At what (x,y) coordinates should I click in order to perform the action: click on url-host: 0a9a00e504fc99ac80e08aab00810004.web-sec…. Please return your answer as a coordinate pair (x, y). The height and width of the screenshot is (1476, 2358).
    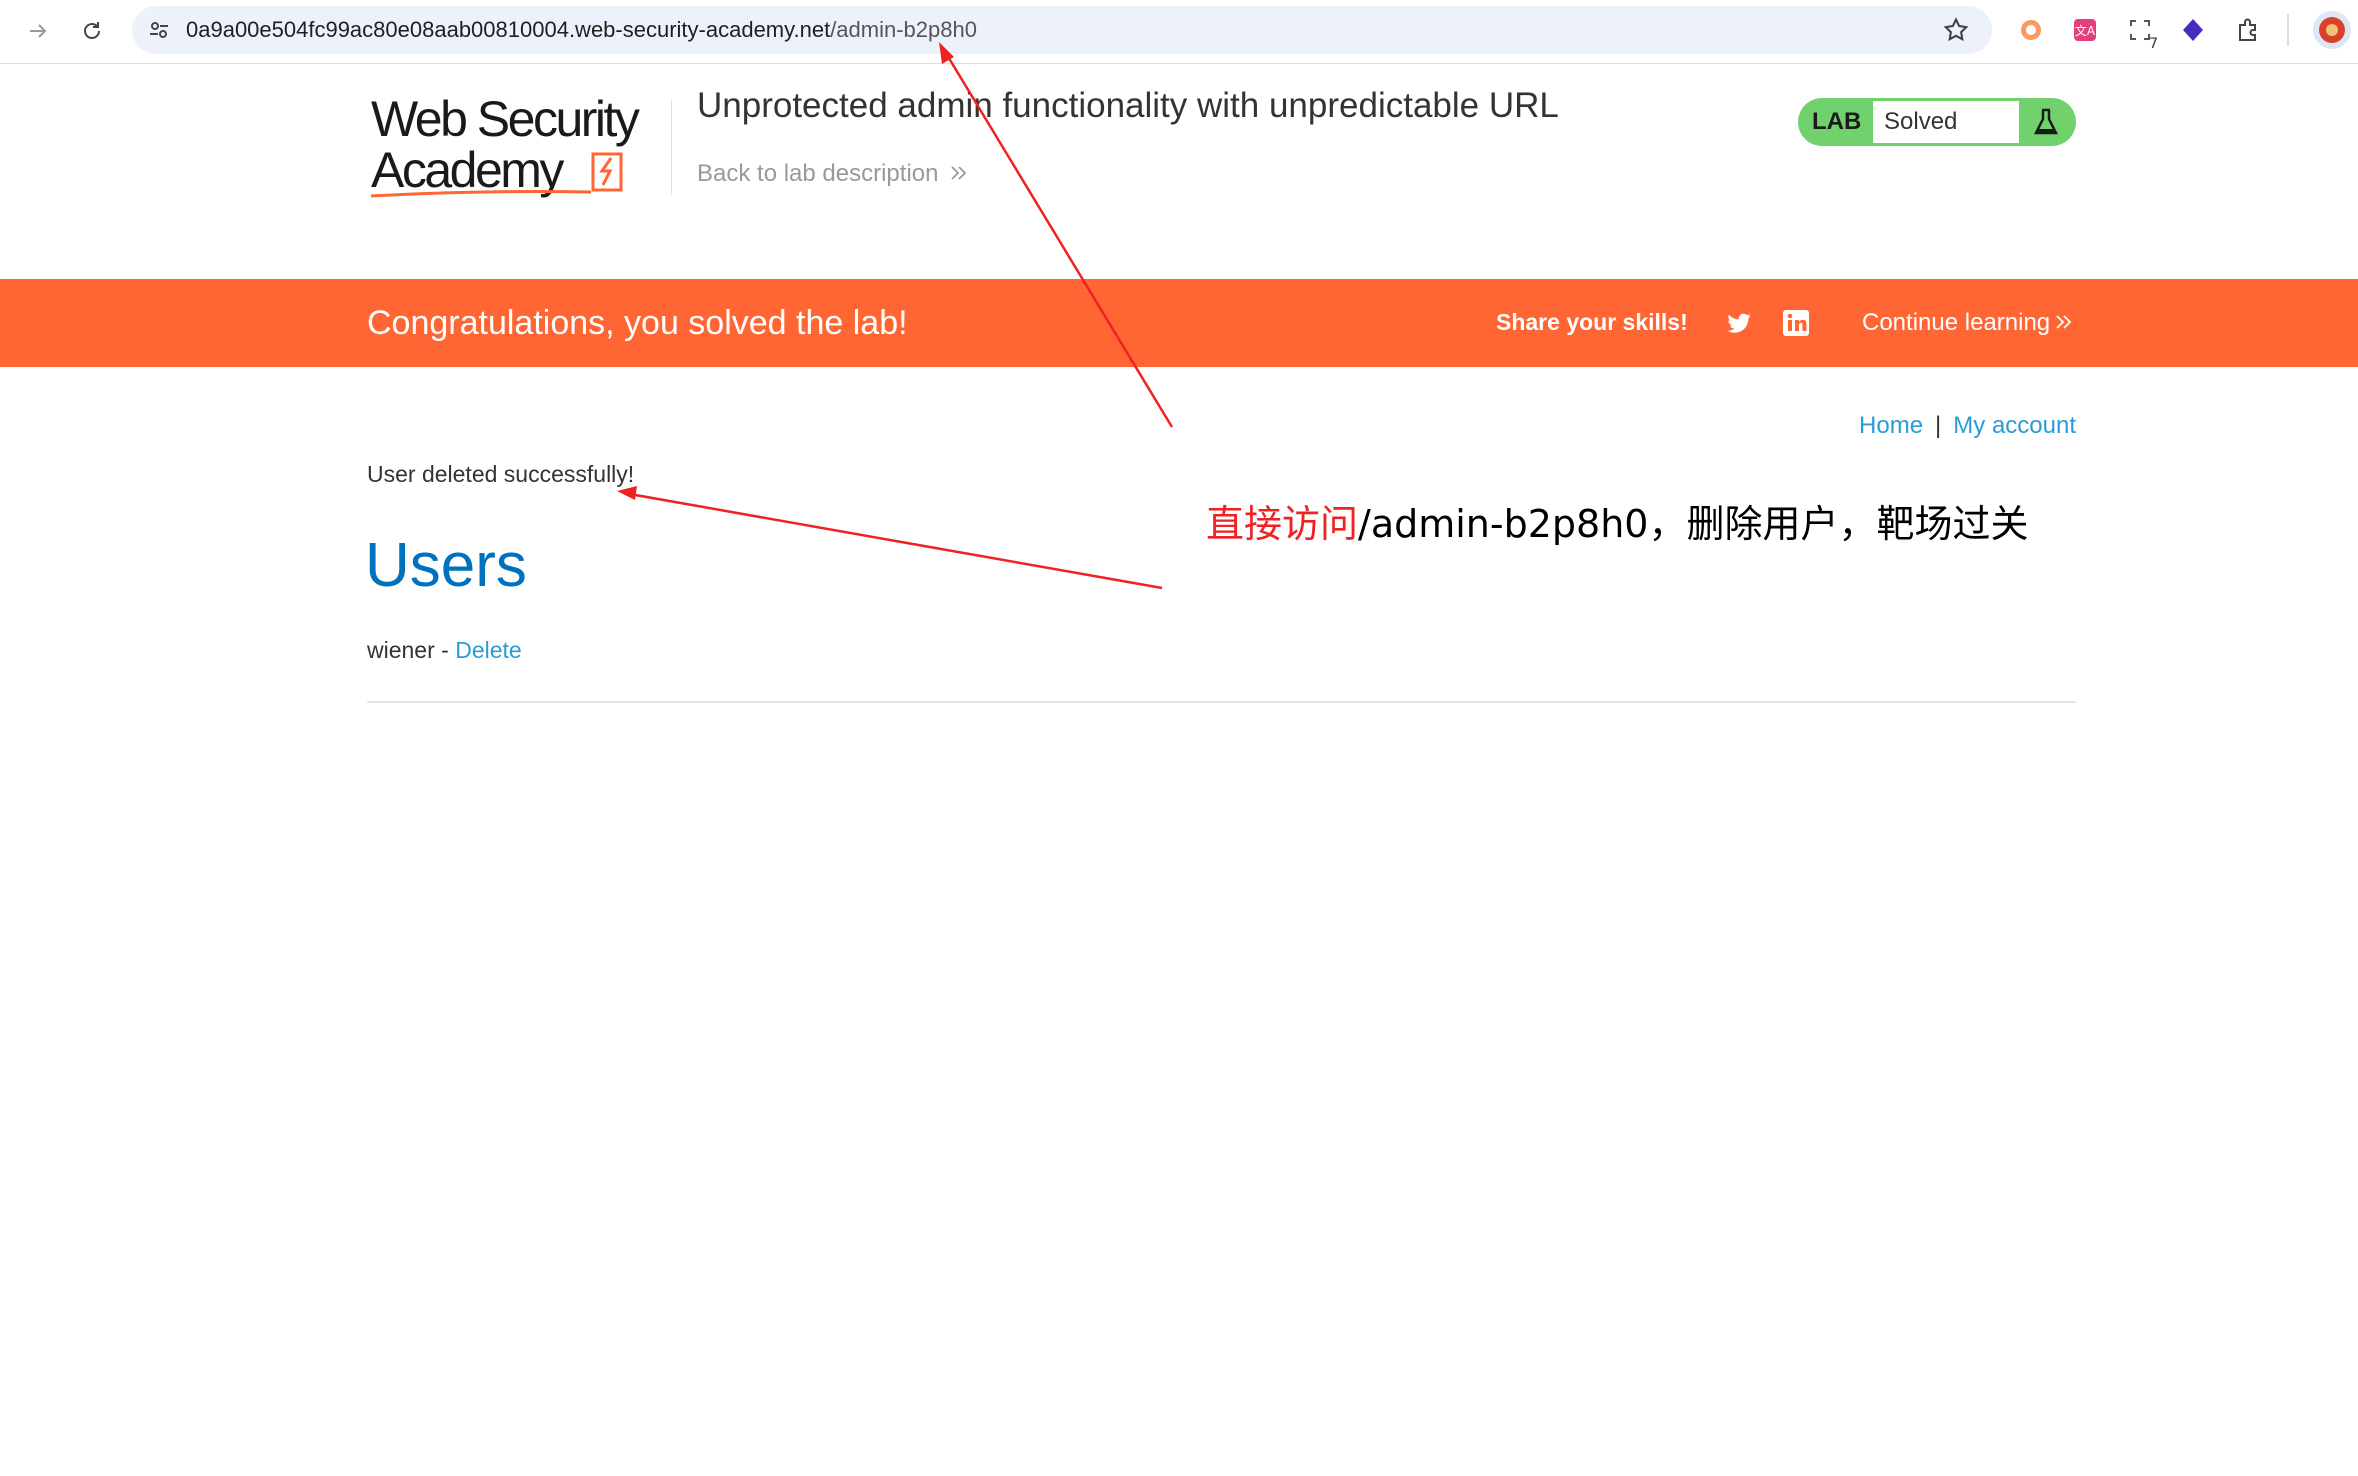
    Looking at the image, I should click on (508, 29).